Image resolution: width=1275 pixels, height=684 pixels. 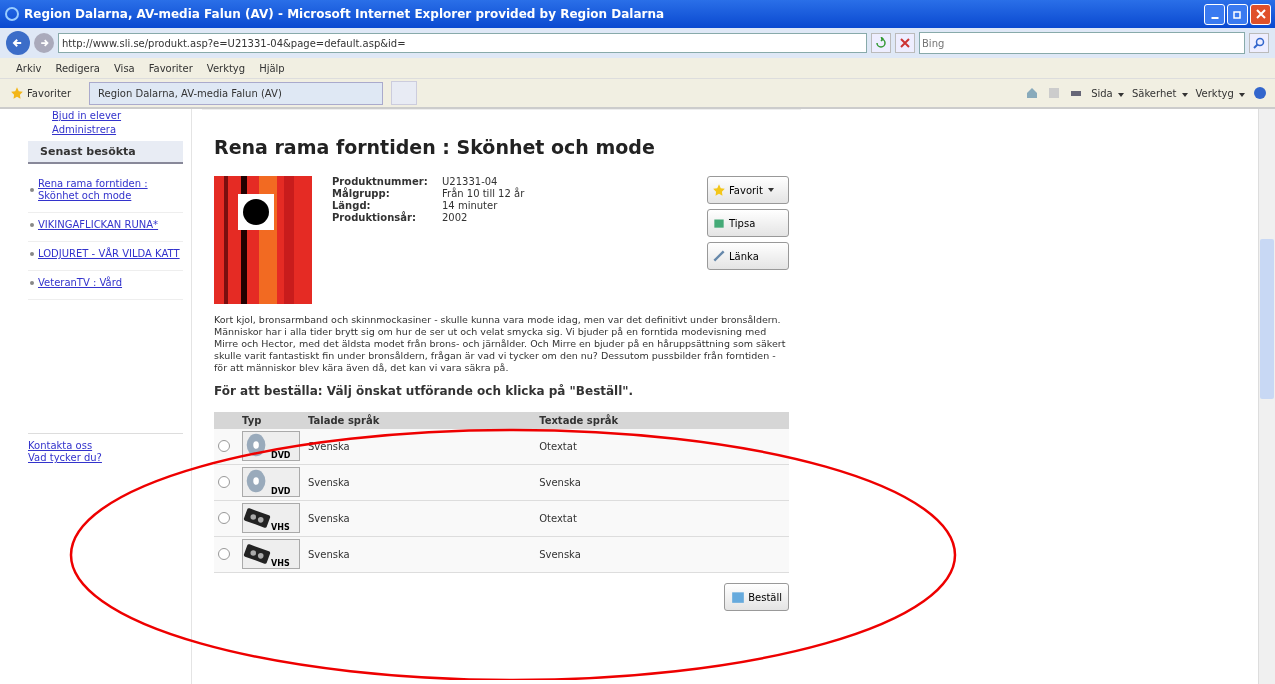 What do you see at coordinates (12, 14) in the screenshot?
I see `browser-logo-icon` at bounding box center [12, 14].